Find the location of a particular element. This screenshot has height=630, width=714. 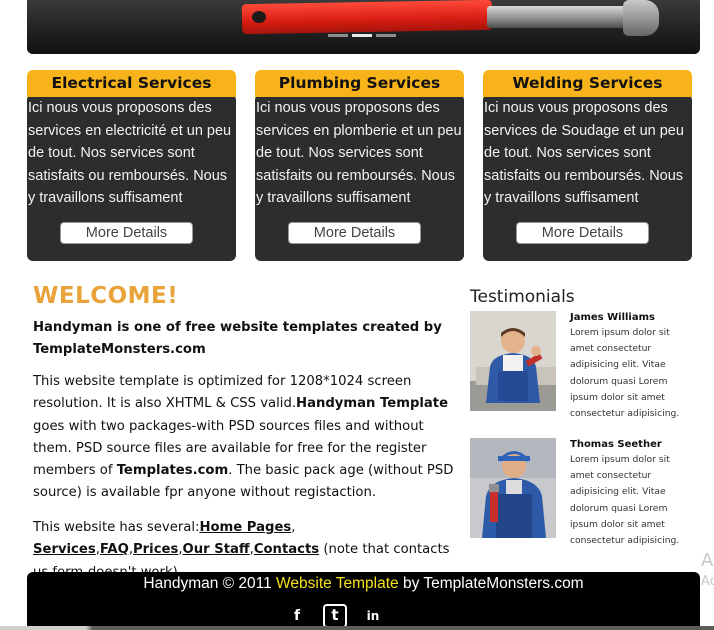

testimonials-heading: Testimonials is located at coordinates (522, 297).